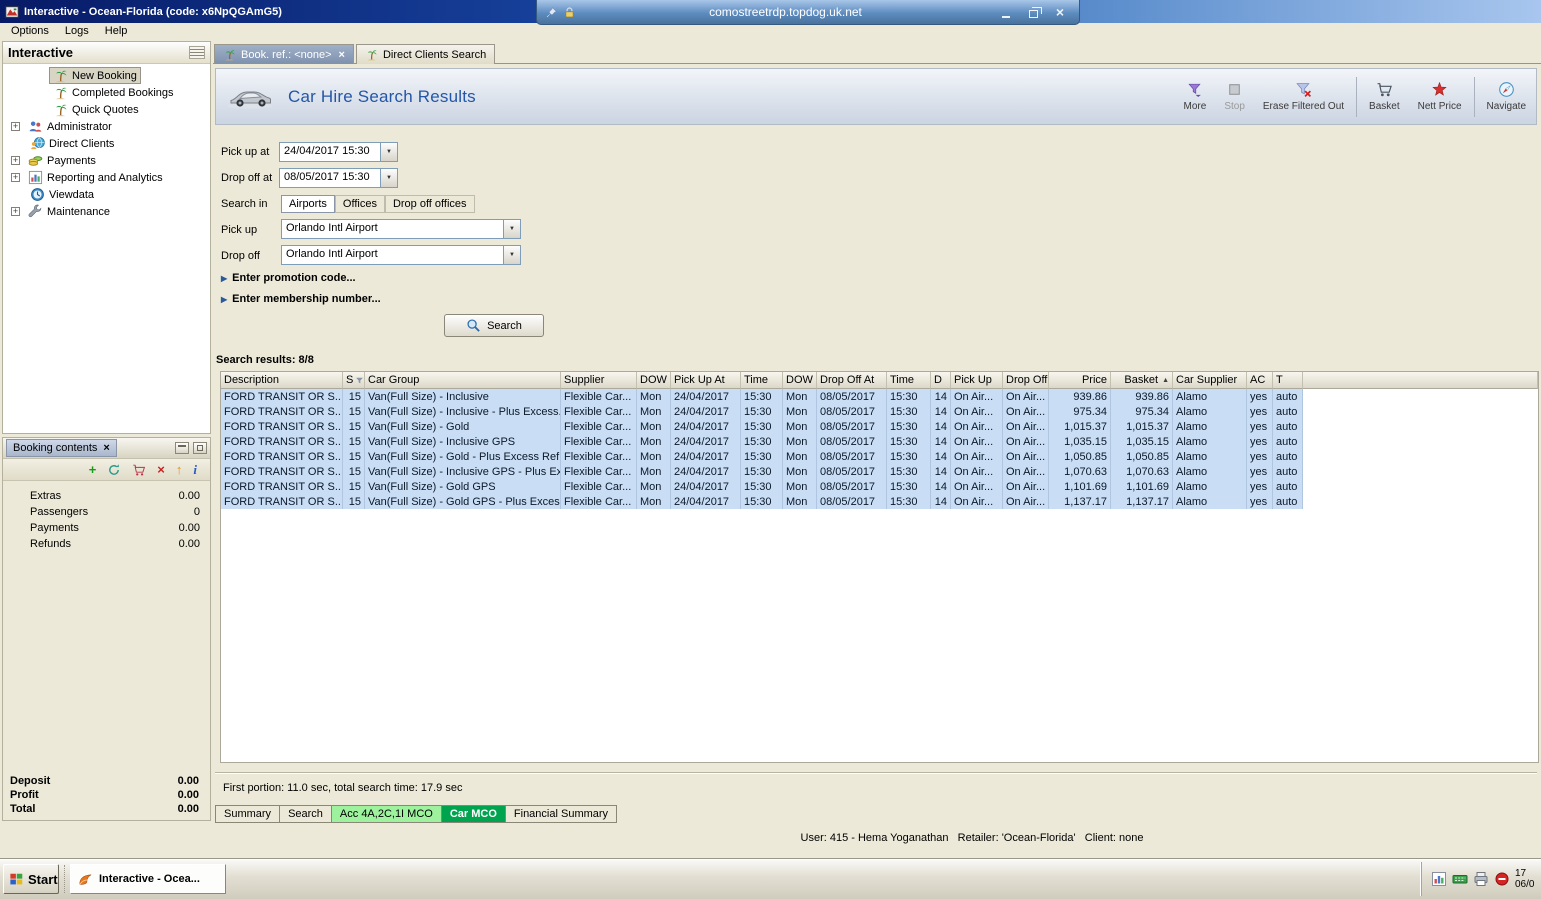  Describe the element at coordinates (1060, 12) in the screenshot. I see `rdp-close-button: ×` at that location.